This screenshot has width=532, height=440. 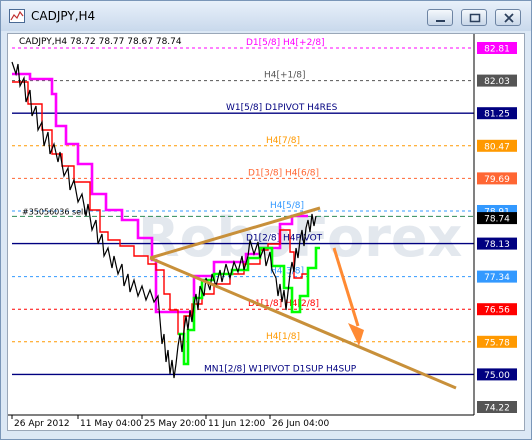 I want to click on minimize-button, so click(x=440, y=17).